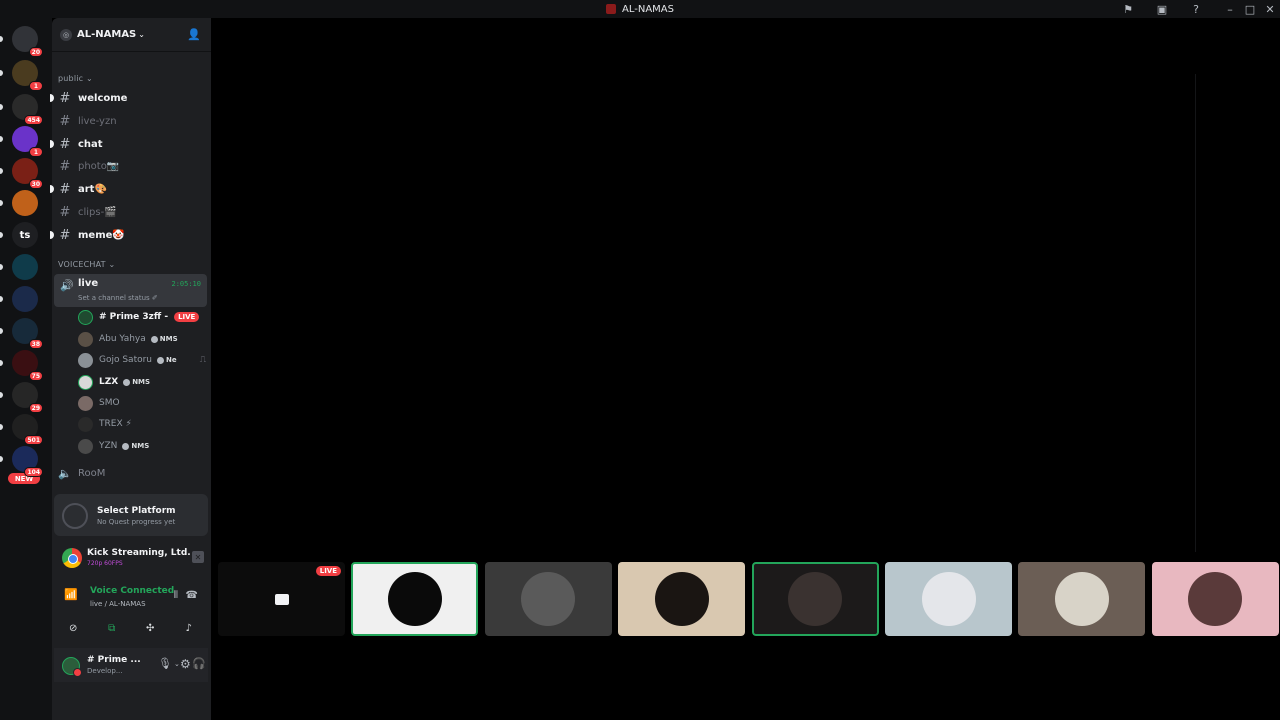  Describe the element at coordinates (25, 299) in the screenshot. I see `server-9-icon` at that location.